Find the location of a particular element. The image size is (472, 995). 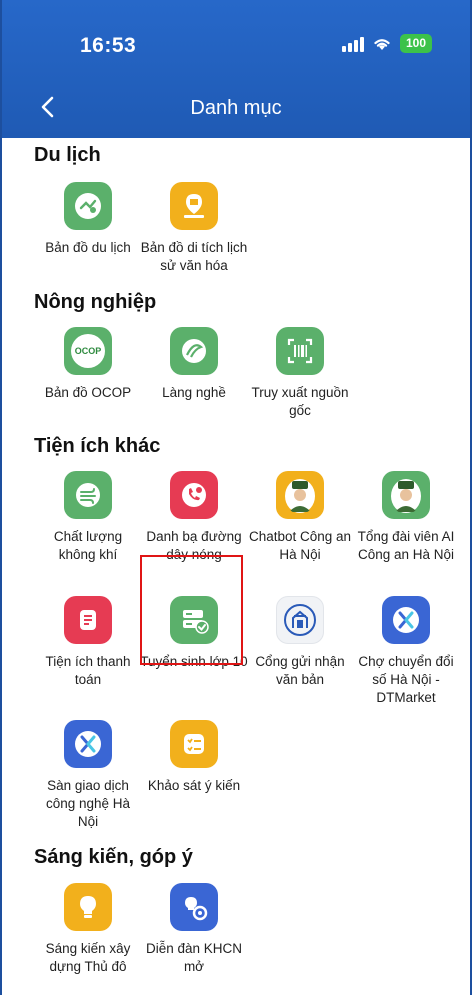

menu-item-label: Chất lượng không khí is located at coordinates (88, 545).